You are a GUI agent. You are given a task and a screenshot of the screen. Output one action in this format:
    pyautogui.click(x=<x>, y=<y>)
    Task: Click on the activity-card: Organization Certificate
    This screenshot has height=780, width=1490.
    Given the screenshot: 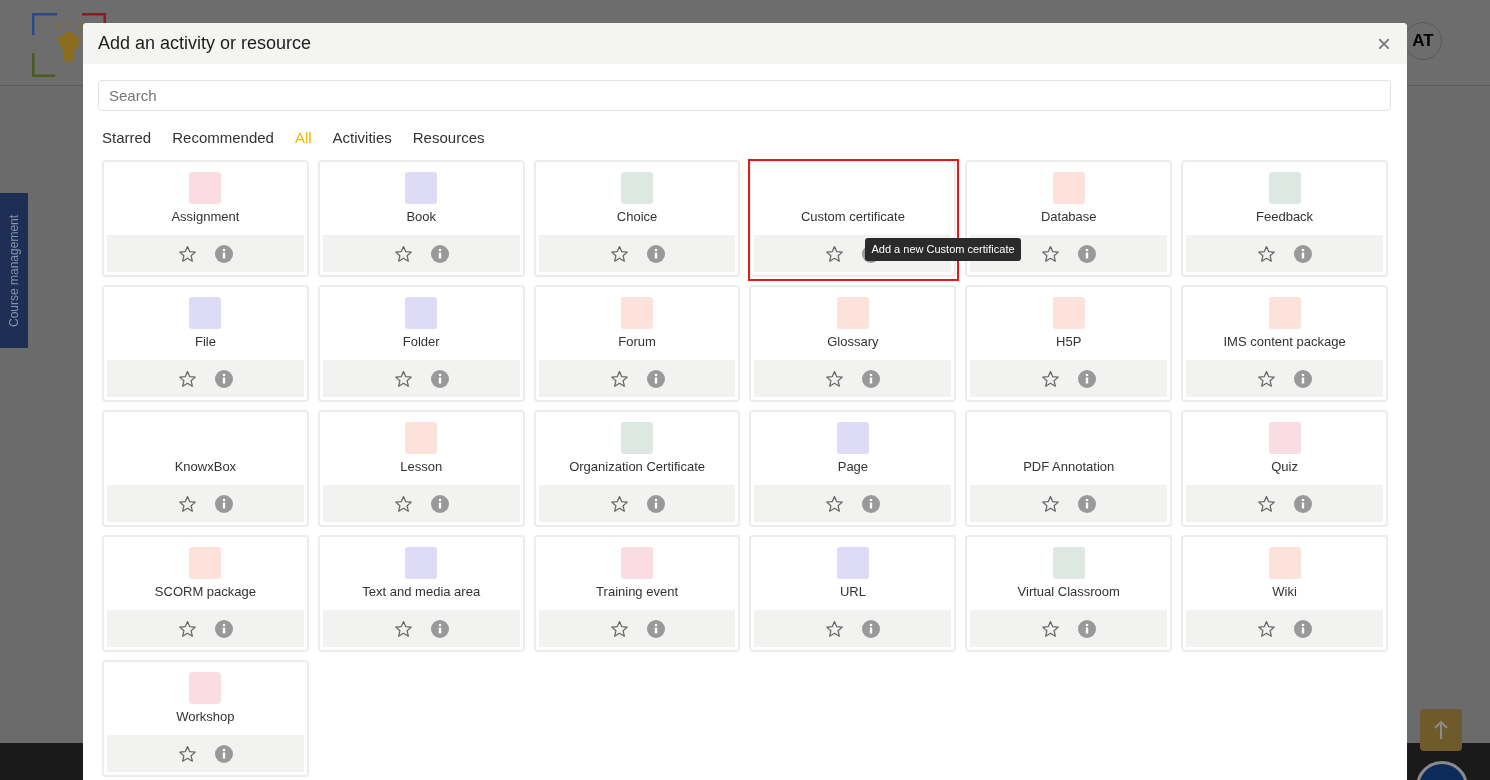 What is the action you would take?
    pyautogui.click(x=637, y=468)
    